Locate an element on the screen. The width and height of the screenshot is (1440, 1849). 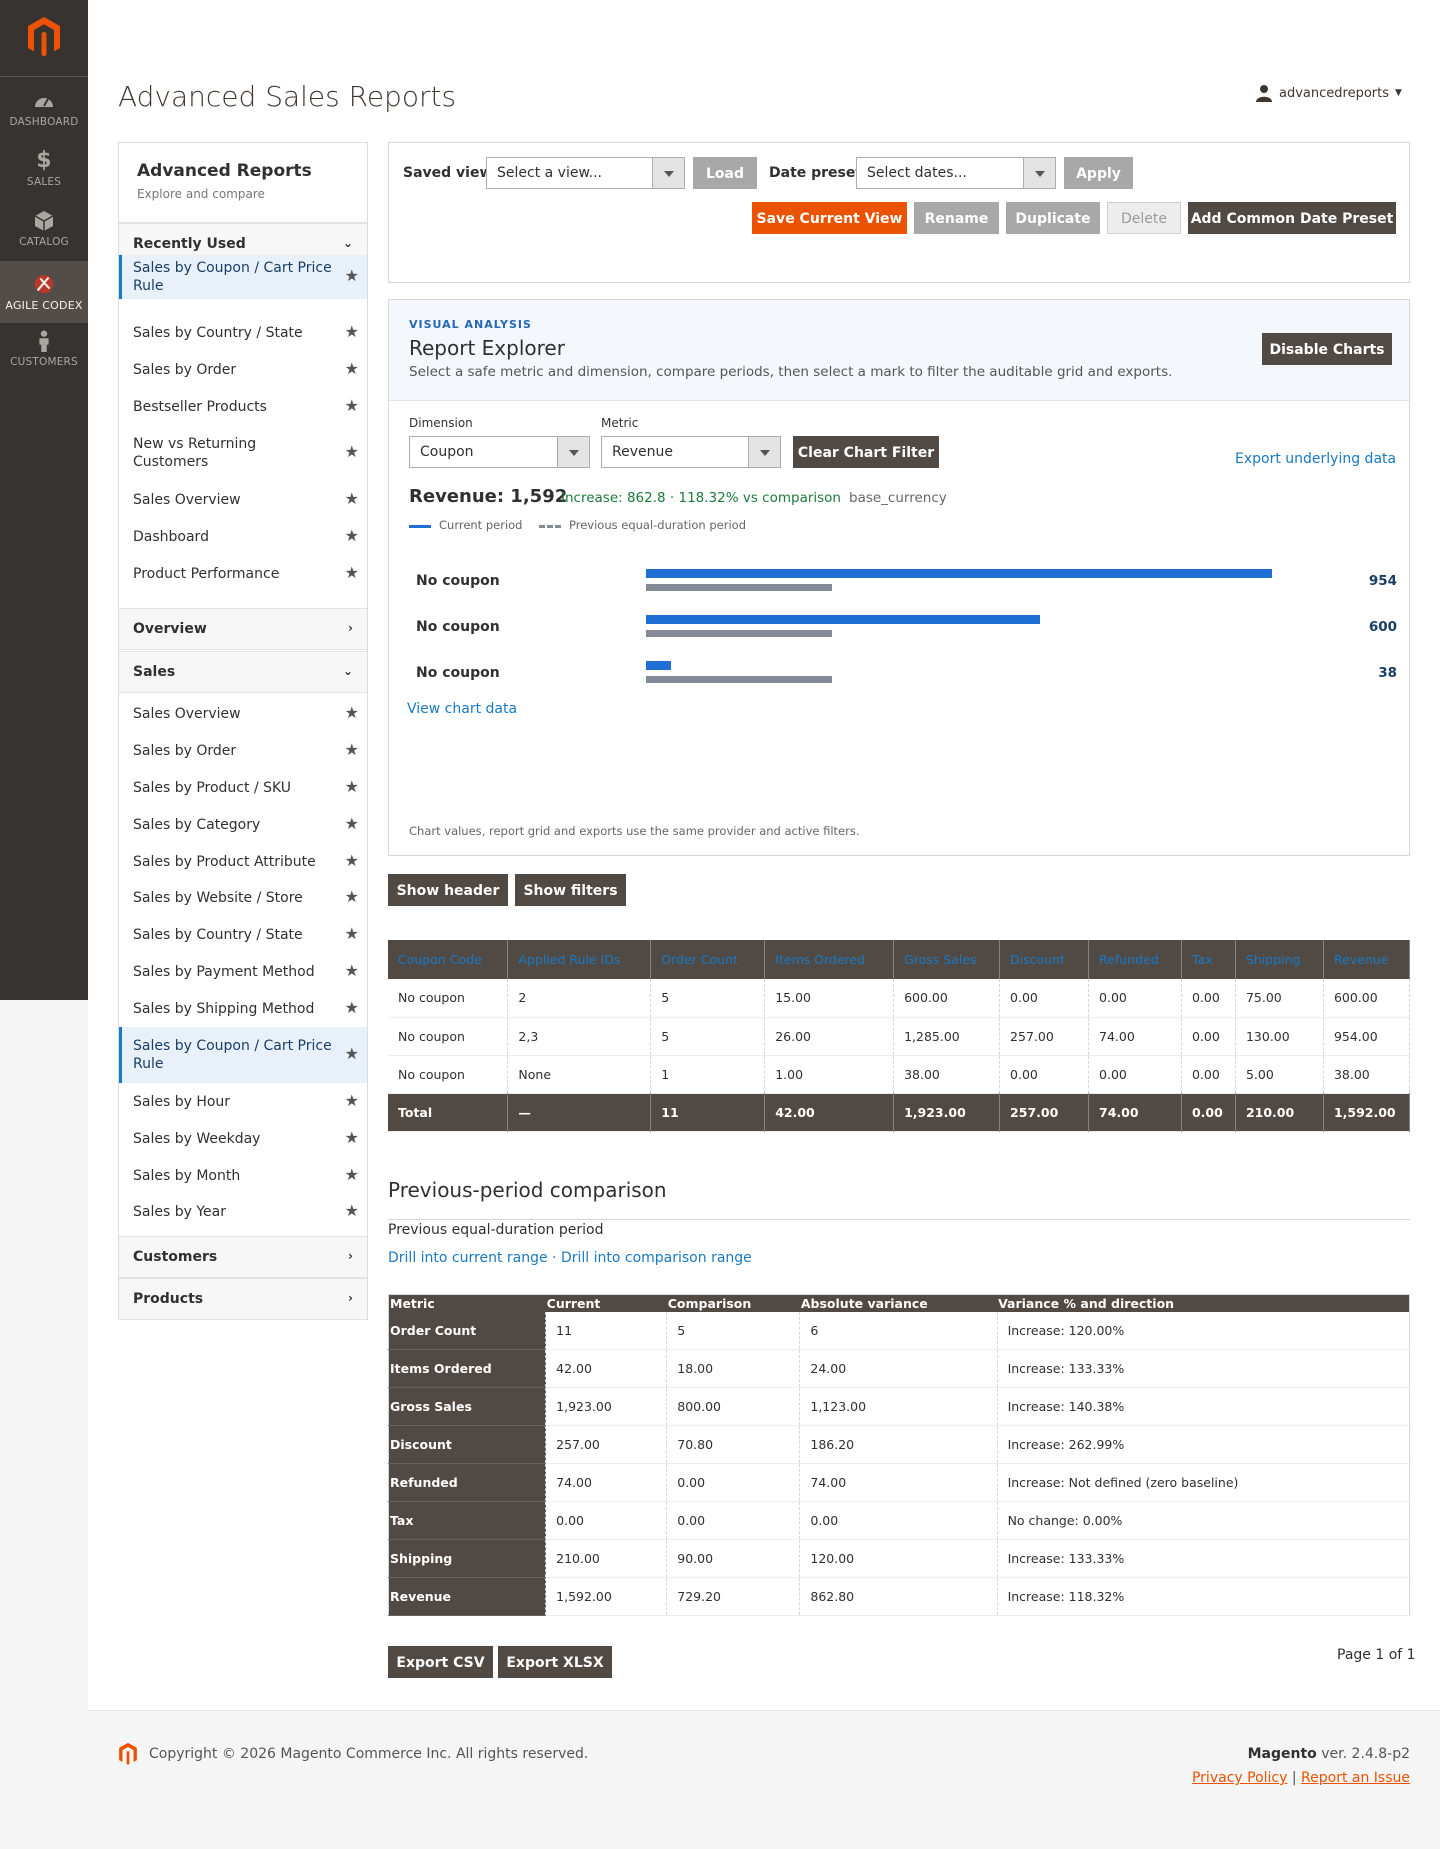
sales-report-item: Sales by Country / State ★ is located at coordinates (243, 935).